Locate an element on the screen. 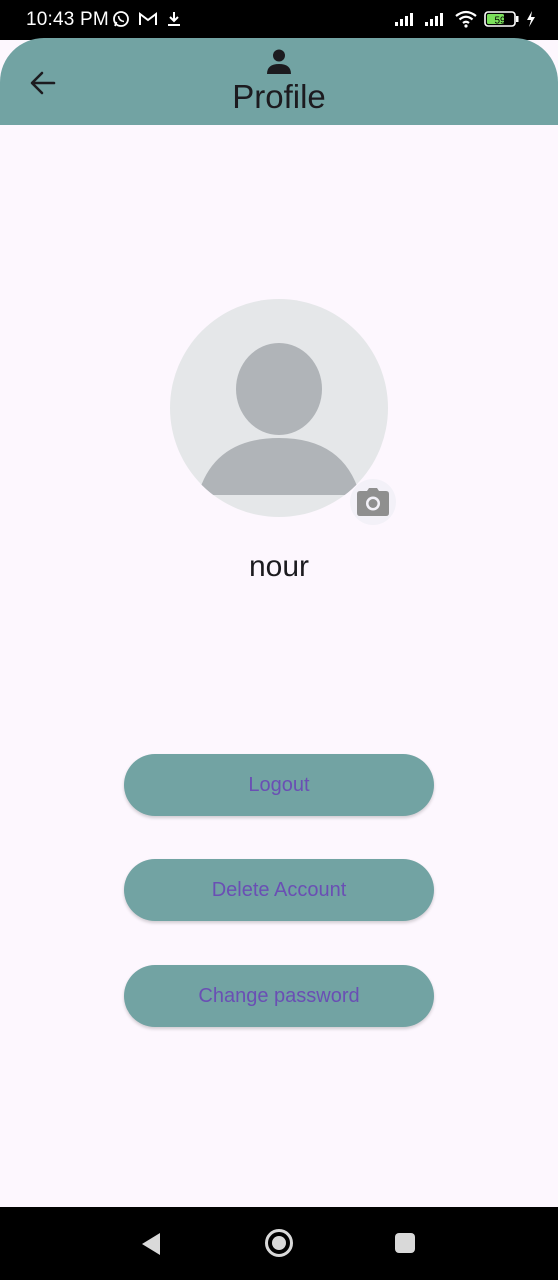  avatar-section is located at coordinates (283, 412).